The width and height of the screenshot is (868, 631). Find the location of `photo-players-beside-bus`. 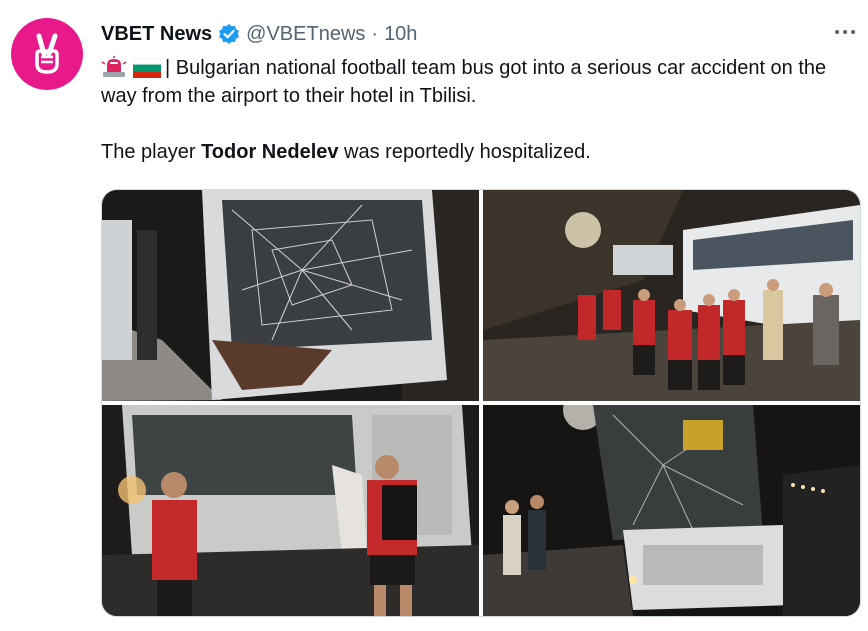

photo-players-beside-bus is located at coordinates (671, 295).